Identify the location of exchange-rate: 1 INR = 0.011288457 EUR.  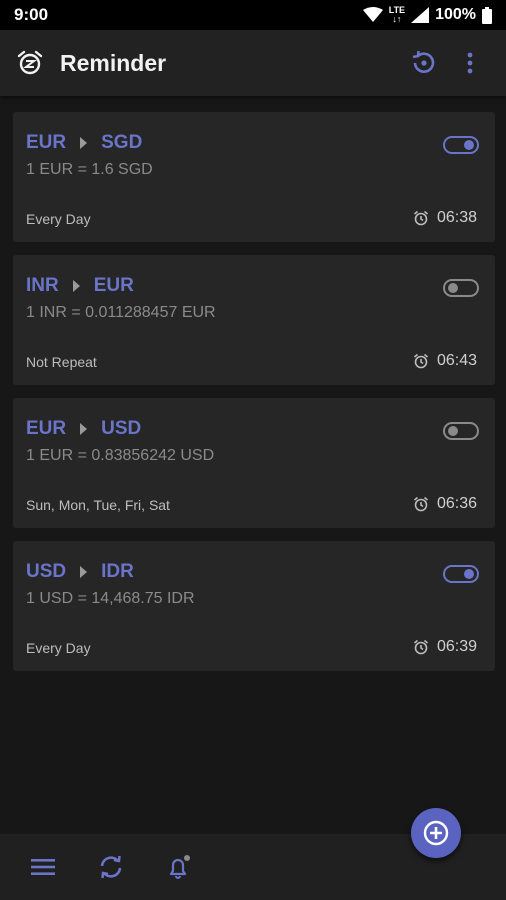
(121, 312).